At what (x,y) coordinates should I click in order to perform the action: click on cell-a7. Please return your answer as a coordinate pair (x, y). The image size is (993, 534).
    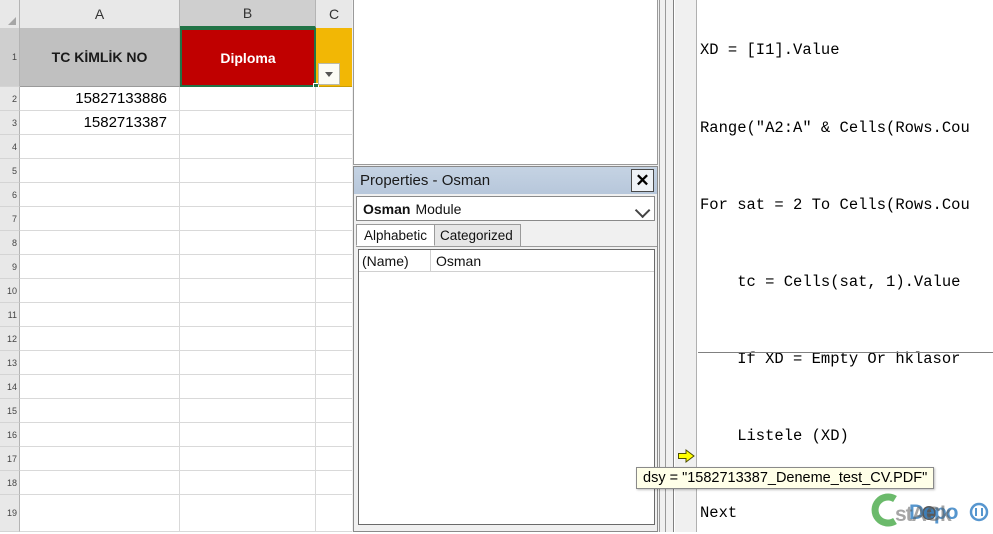
    Looking at the image, I should click on (100, 219).